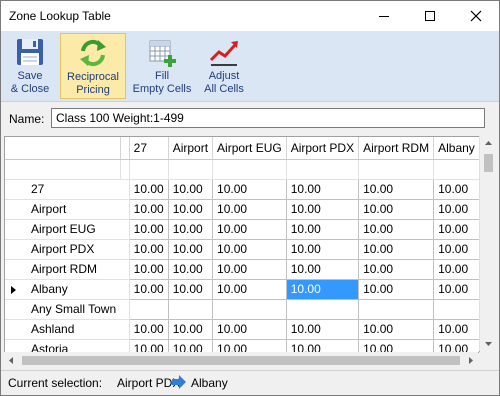  I want to click on reciprocal-pricing-button: Reciprocal Pricing, so click(93, 66).